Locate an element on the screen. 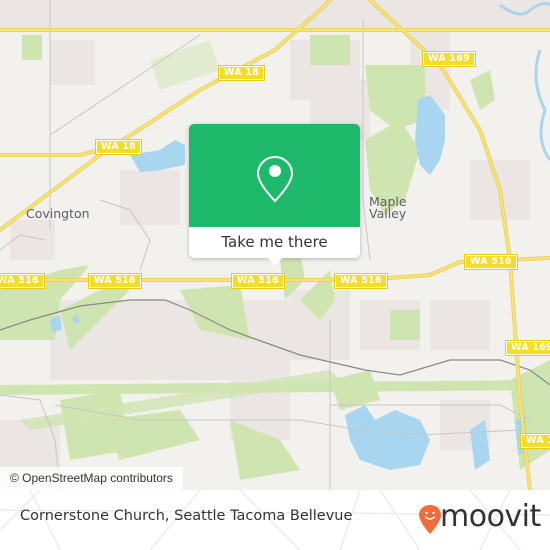 The width and height of the screenshot is (550, 550). moovit-wordmark: moovit is located at coordinates (490, 516).